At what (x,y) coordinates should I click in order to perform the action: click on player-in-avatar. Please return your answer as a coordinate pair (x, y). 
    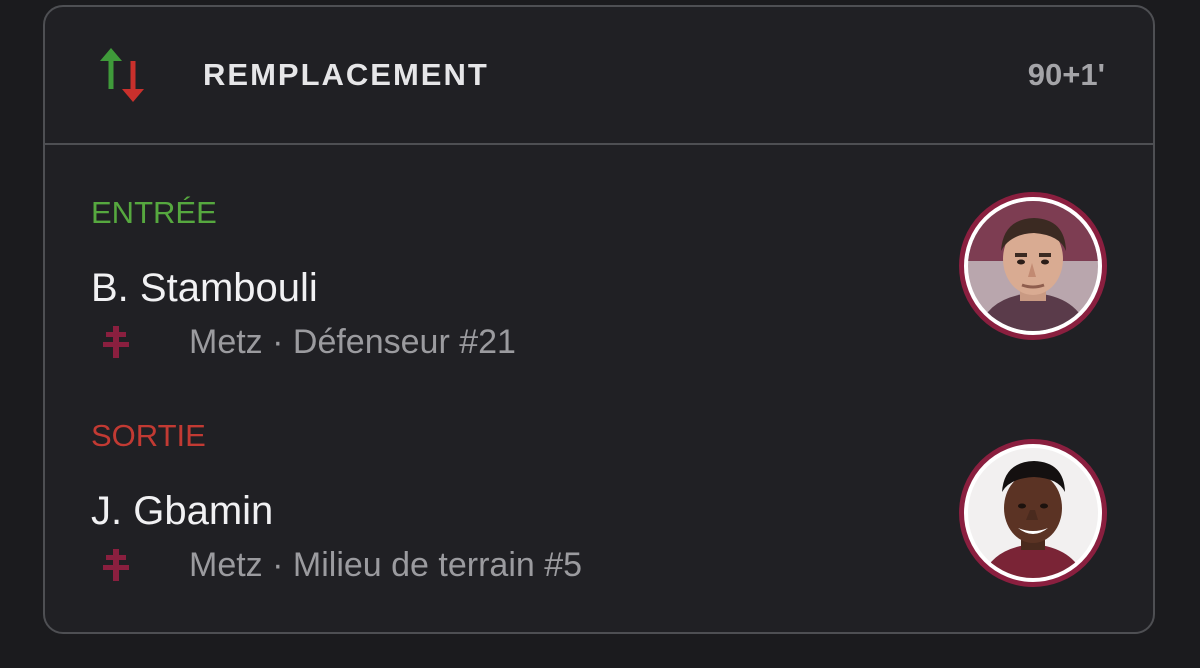
    Looking at the image, I should click on (1033, 266).